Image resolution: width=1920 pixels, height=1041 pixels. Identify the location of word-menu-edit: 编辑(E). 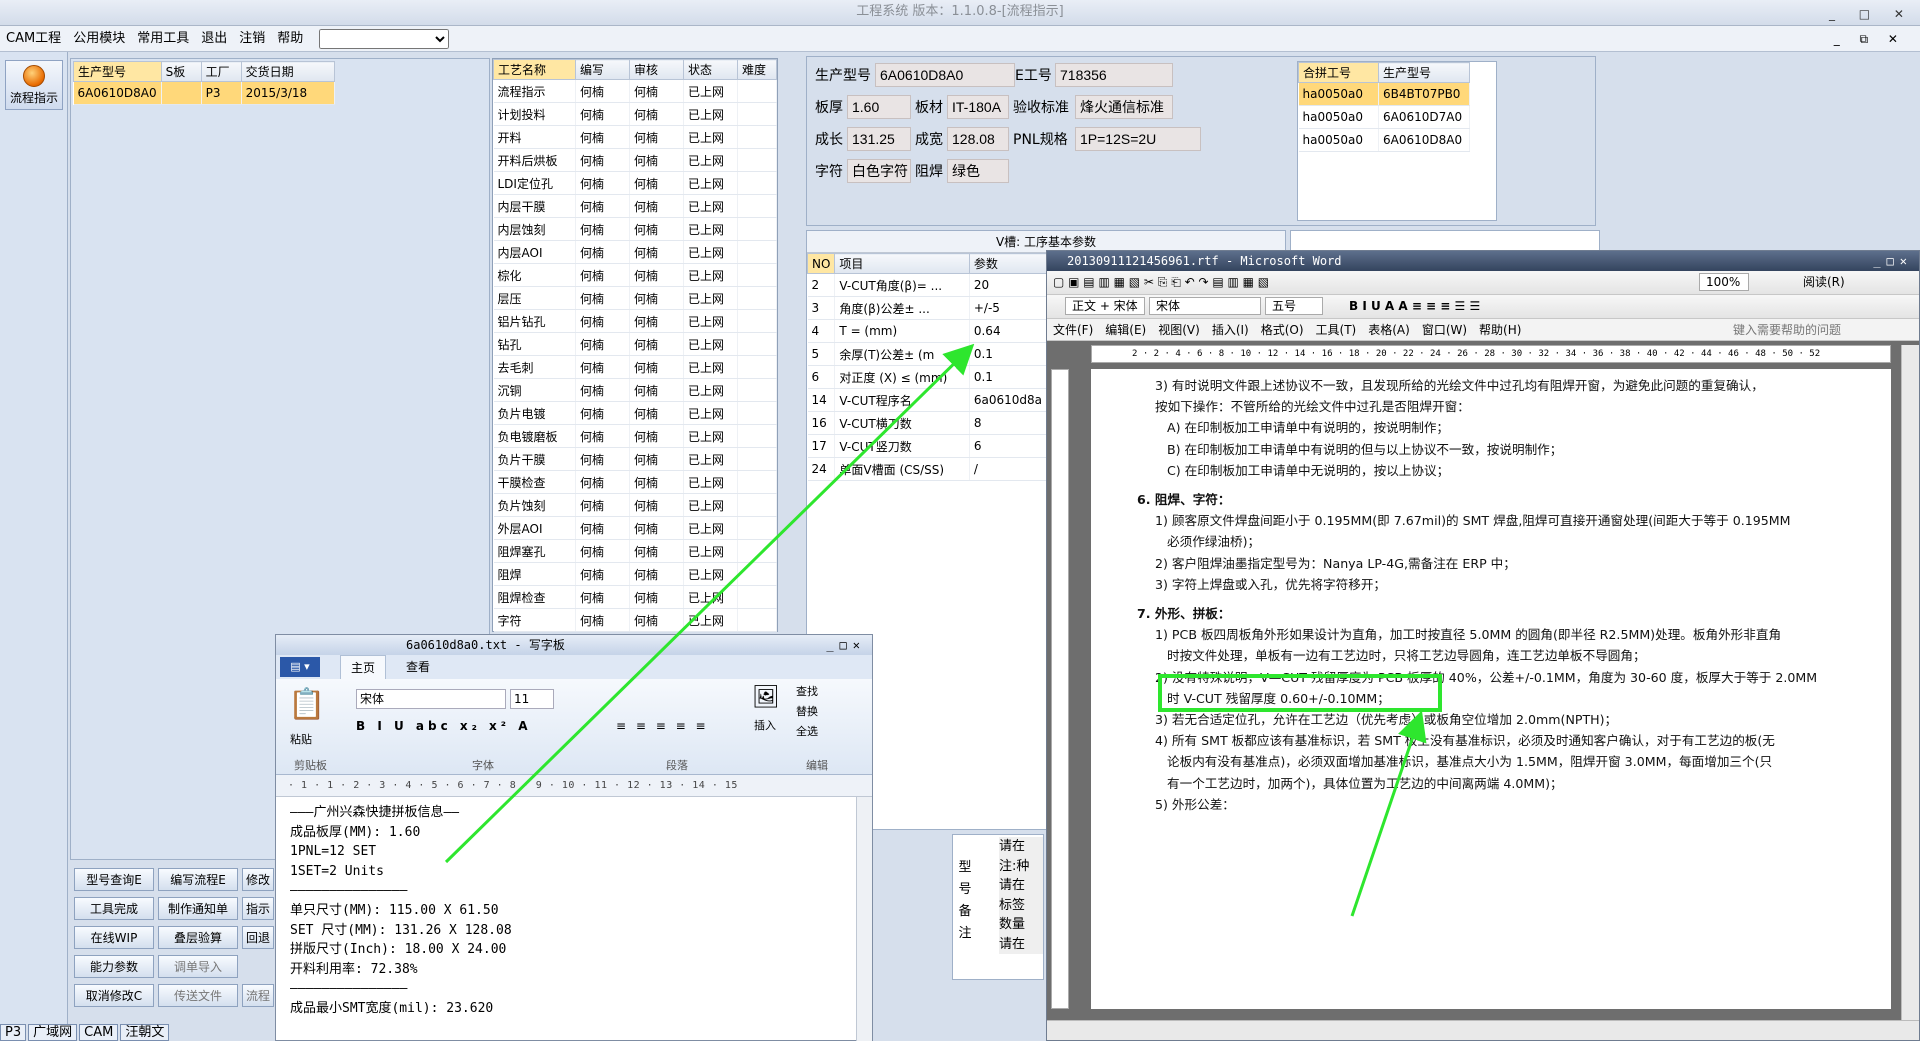
(1125, 330).